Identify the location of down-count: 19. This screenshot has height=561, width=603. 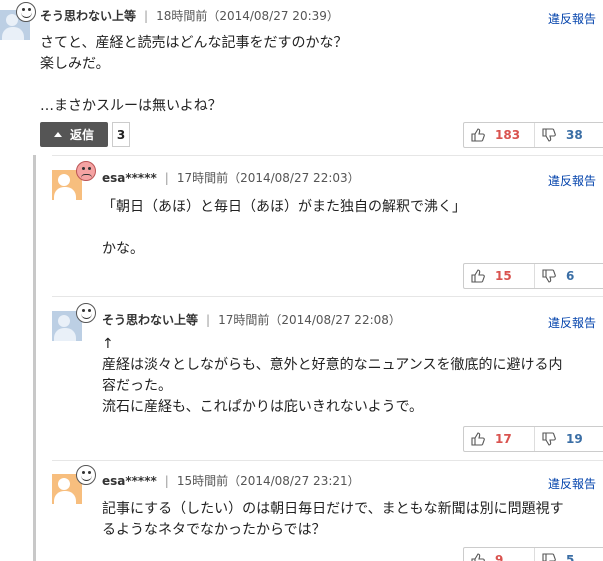
(574, 439).